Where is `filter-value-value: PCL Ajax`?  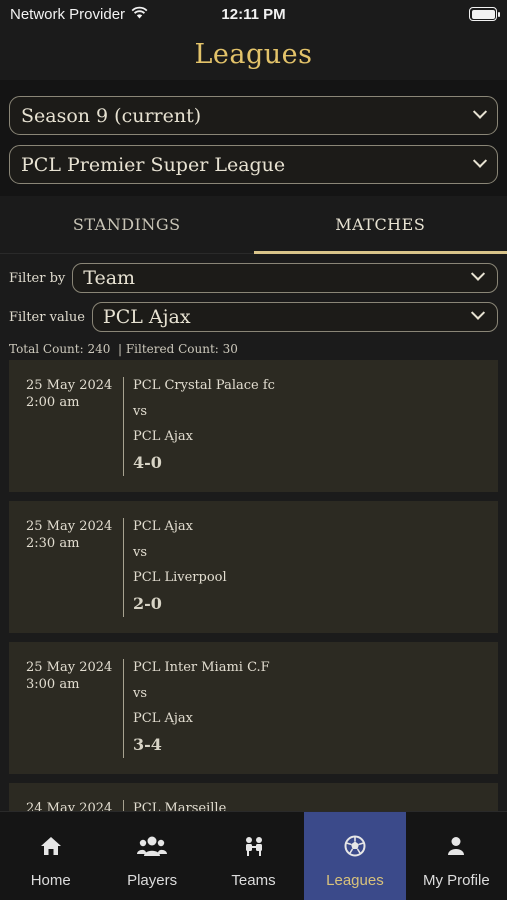 filter-value-value: PCL Ajax is located at coordinates (146, 317).